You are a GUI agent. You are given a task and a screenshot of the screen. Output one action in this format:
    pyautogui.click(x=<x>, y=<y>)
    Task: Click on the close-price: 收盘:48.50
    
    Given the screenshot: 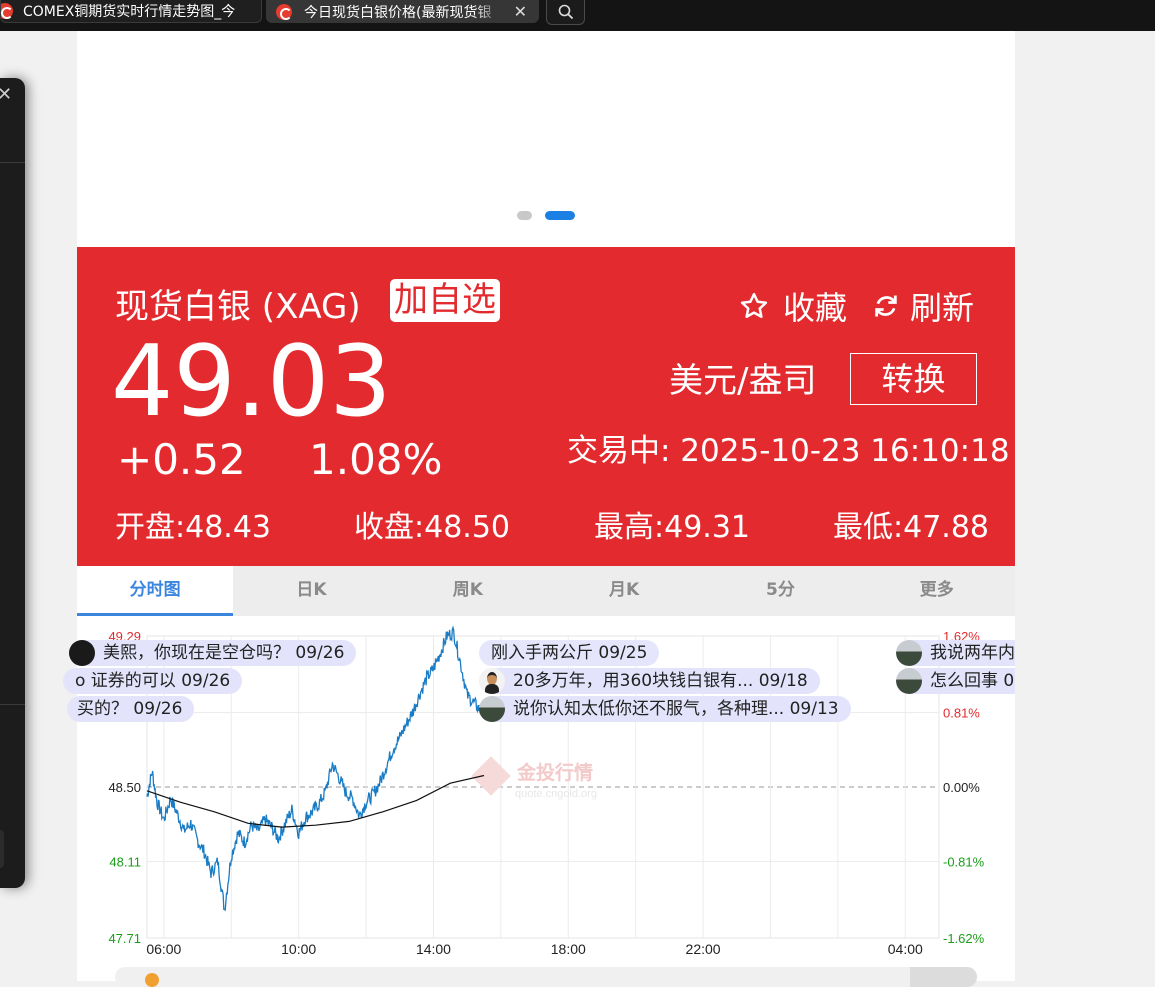 What is the action you would take?
    pyautogui.click(x=432, y=527)
    